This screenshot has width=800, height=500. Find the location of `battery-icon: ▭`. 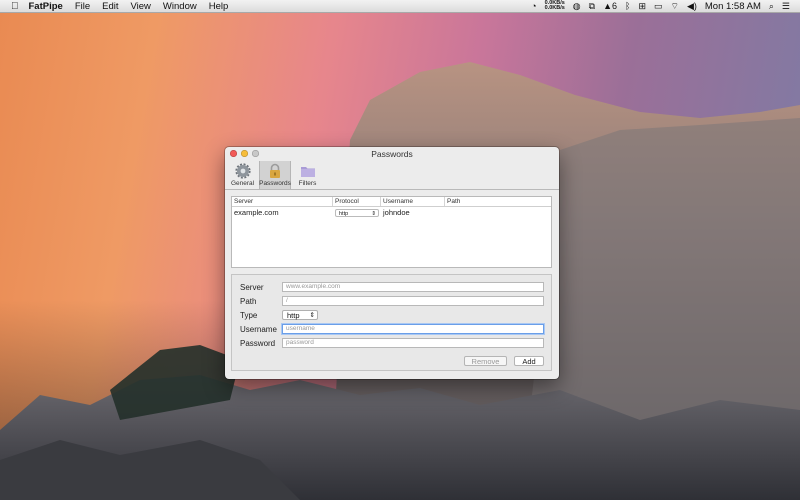

battery-icon: ▭ is located at coordinates (658, 6).